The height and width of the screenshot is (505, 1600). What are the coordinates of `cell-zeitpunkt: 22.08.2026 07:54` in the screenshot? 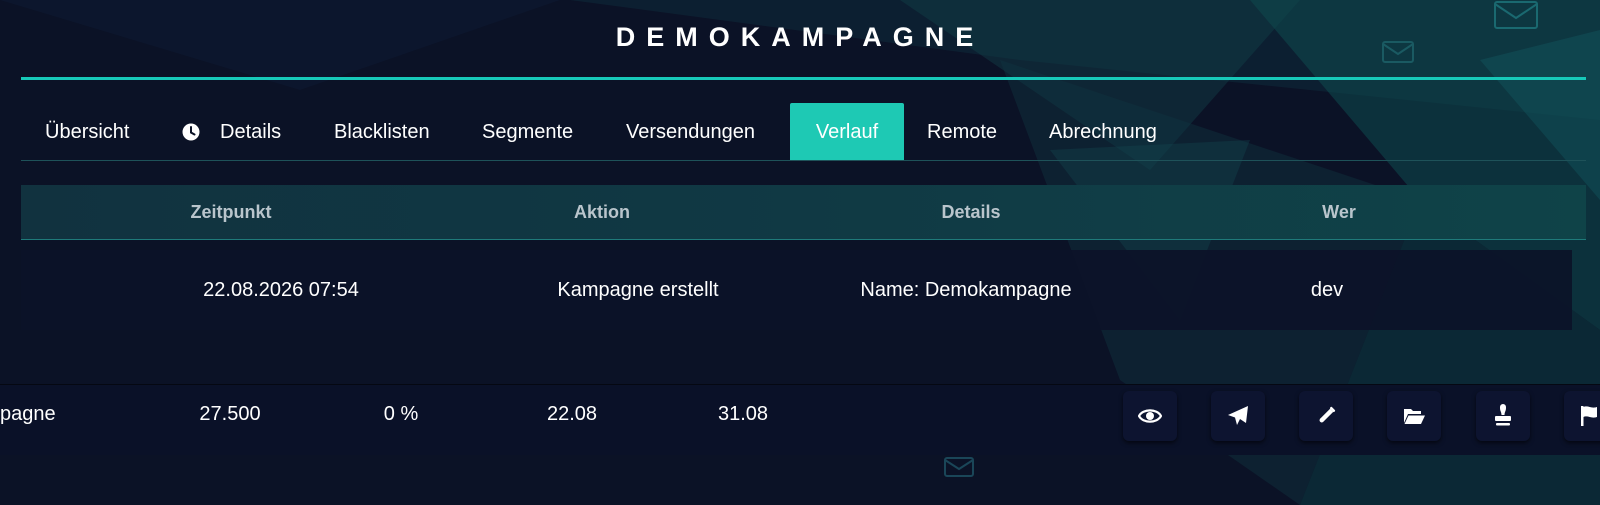 It's located at (281, 290).